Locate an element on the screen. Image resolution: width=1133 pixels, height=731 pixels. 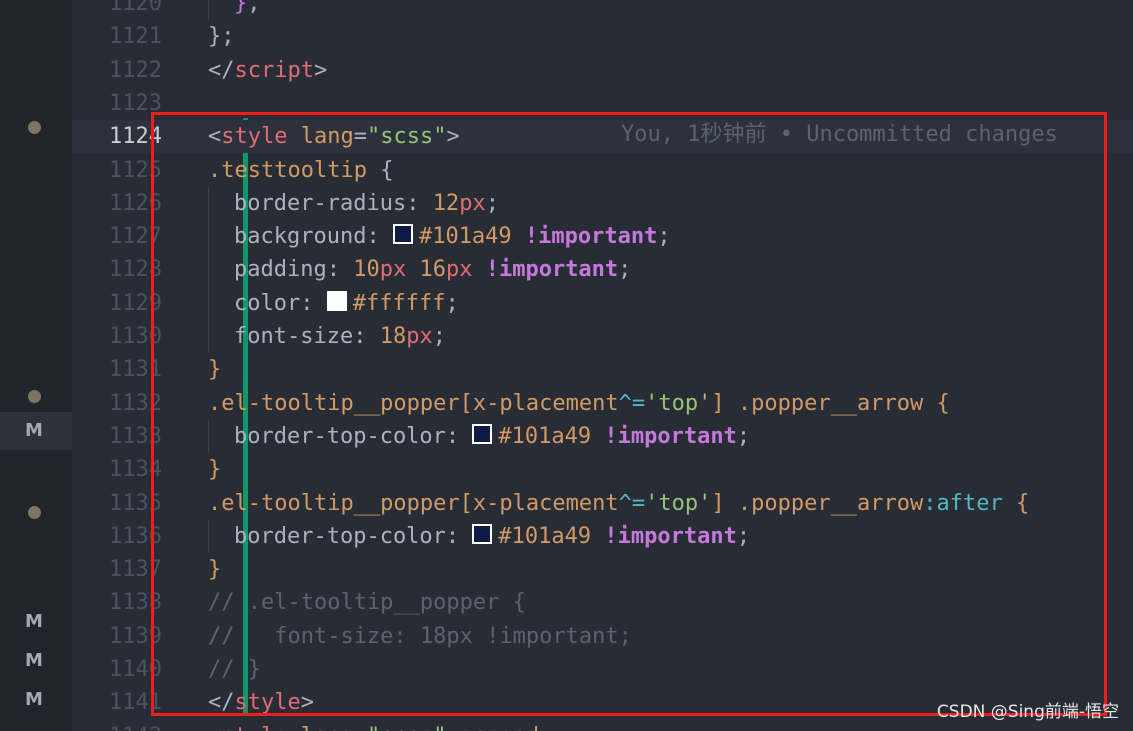
line-number: 1130 is located at coordinates (135, 336).